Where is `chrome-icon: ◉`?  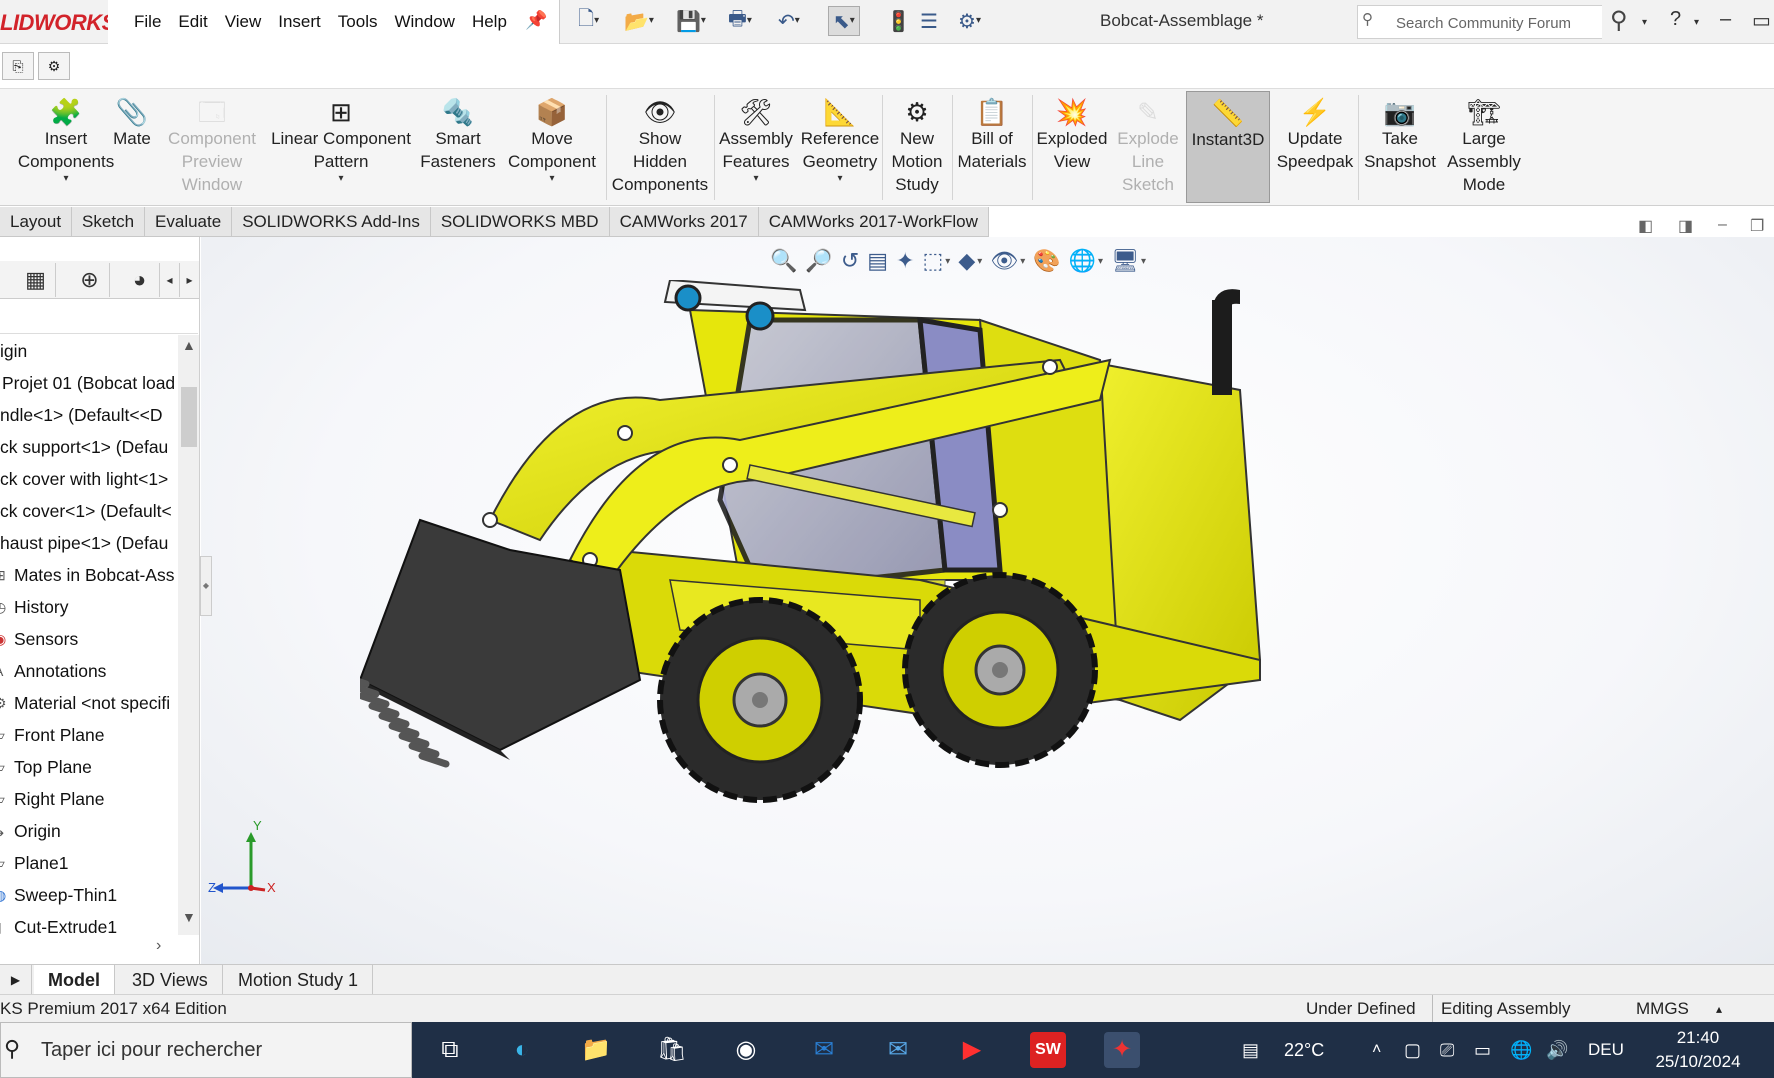
chrome-icon: ◉ is located at coordinates (746, 1050).